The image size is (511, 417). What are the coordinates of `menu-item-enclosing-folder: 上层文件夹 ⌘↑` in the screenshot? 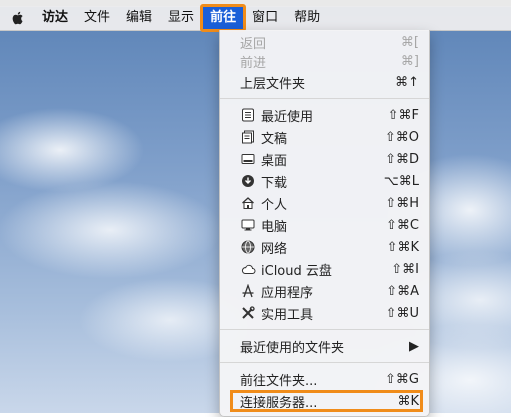 It's located at (324, 82).